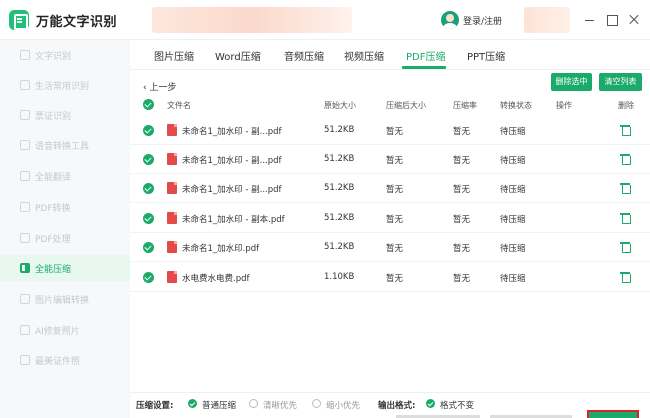 The width and height of the screenshot is (650, 418). What do you see at coordinates (65, 115) in the screenshot?
I see `sidebar-item-ticket-ocr: 票证识别` at bounding box center [65, 115].